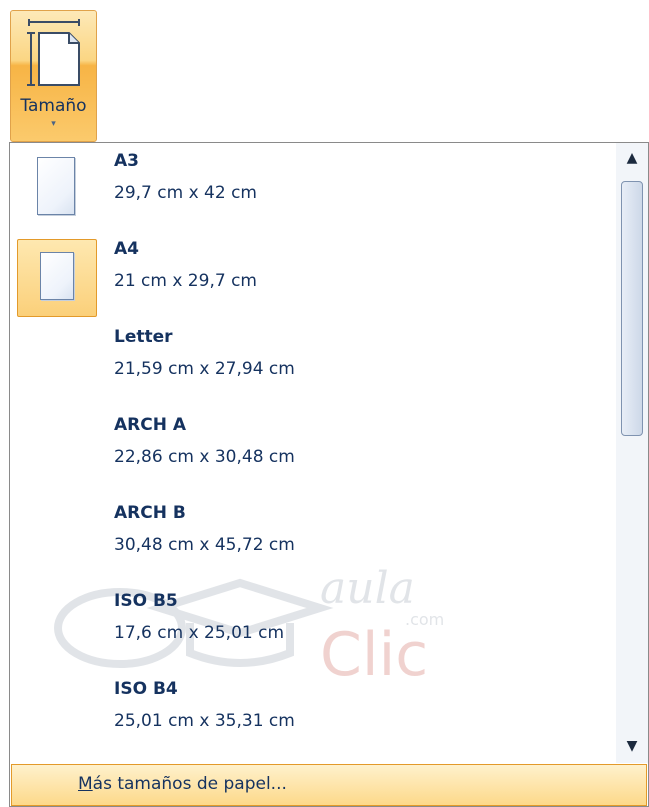  Describe the element at coordinates (199, 633) in the screenshot. I see `paper-dimensions: 17,6 cm x 25,01 cm` at that location.